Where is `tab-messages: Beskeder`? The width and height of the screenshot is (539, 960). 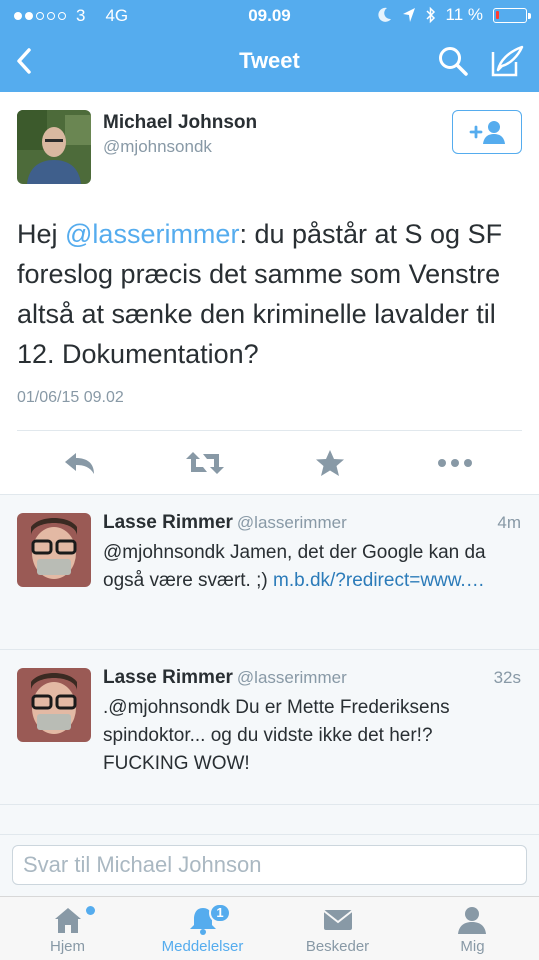 tab-messages: Beskeder is located at coordinates (337, 928).